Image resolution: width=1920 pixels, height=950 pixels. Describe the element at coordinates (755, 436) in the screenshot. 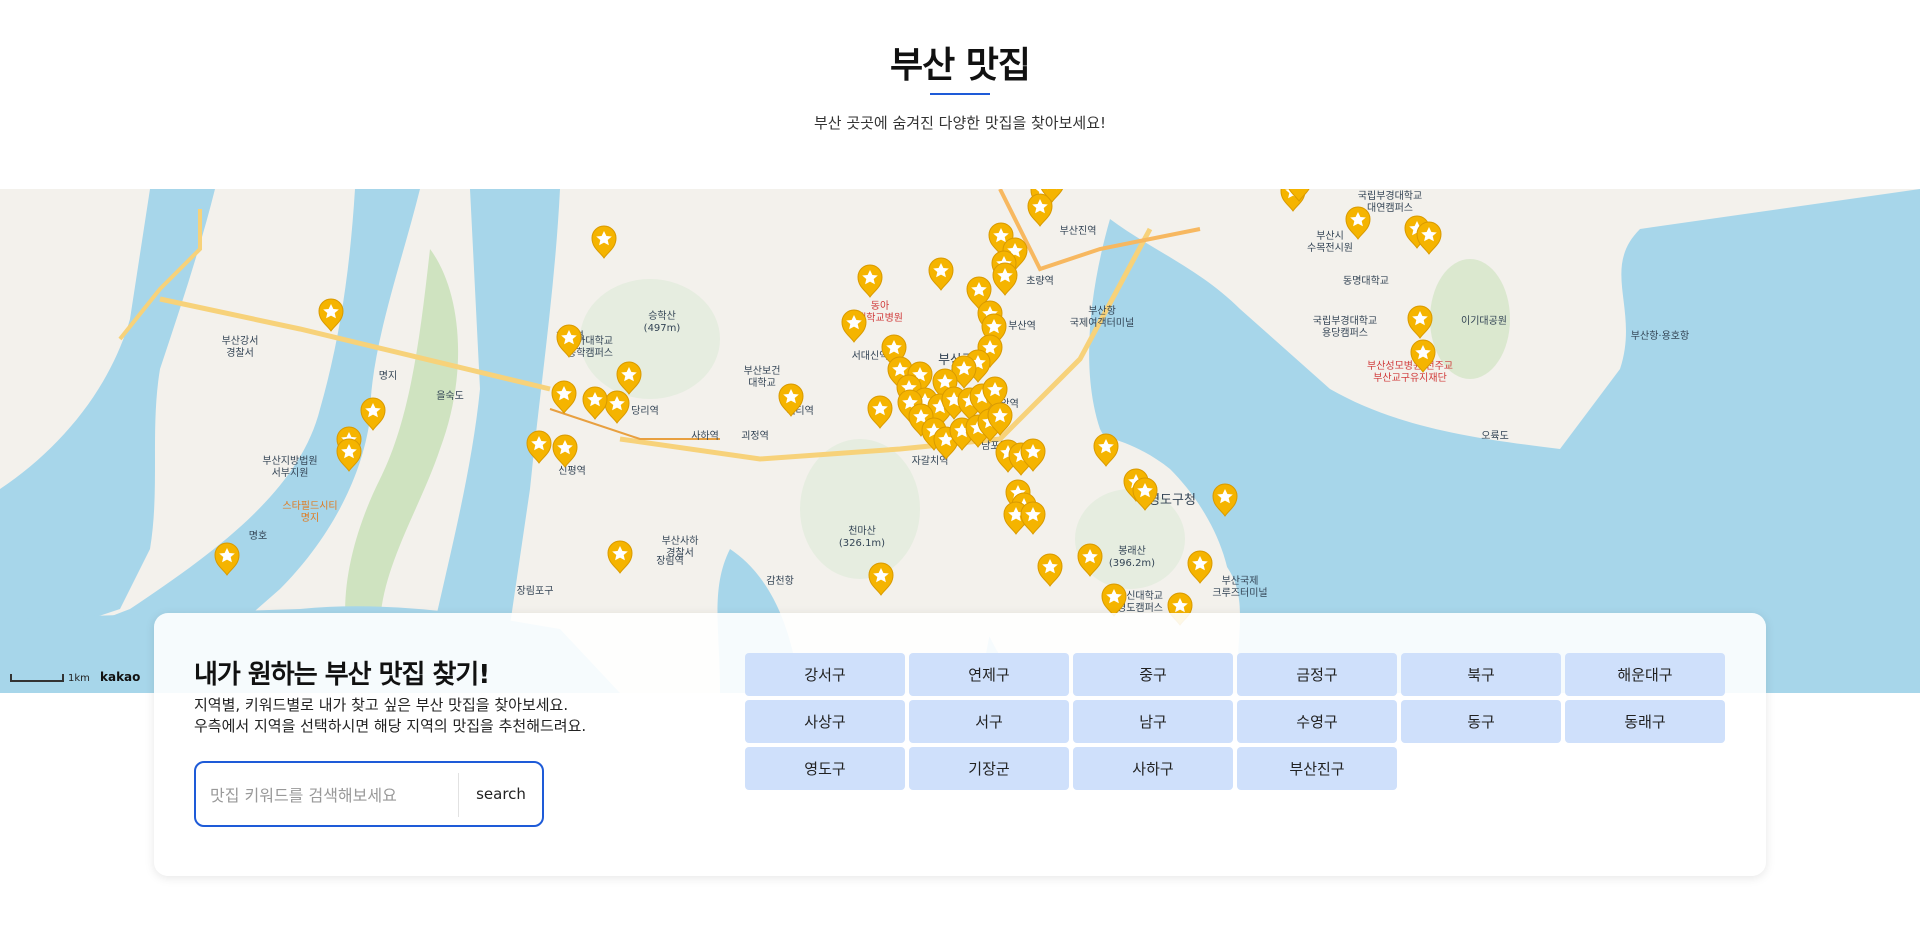

I see `map-label-goejeong: 괴정역` at that location.